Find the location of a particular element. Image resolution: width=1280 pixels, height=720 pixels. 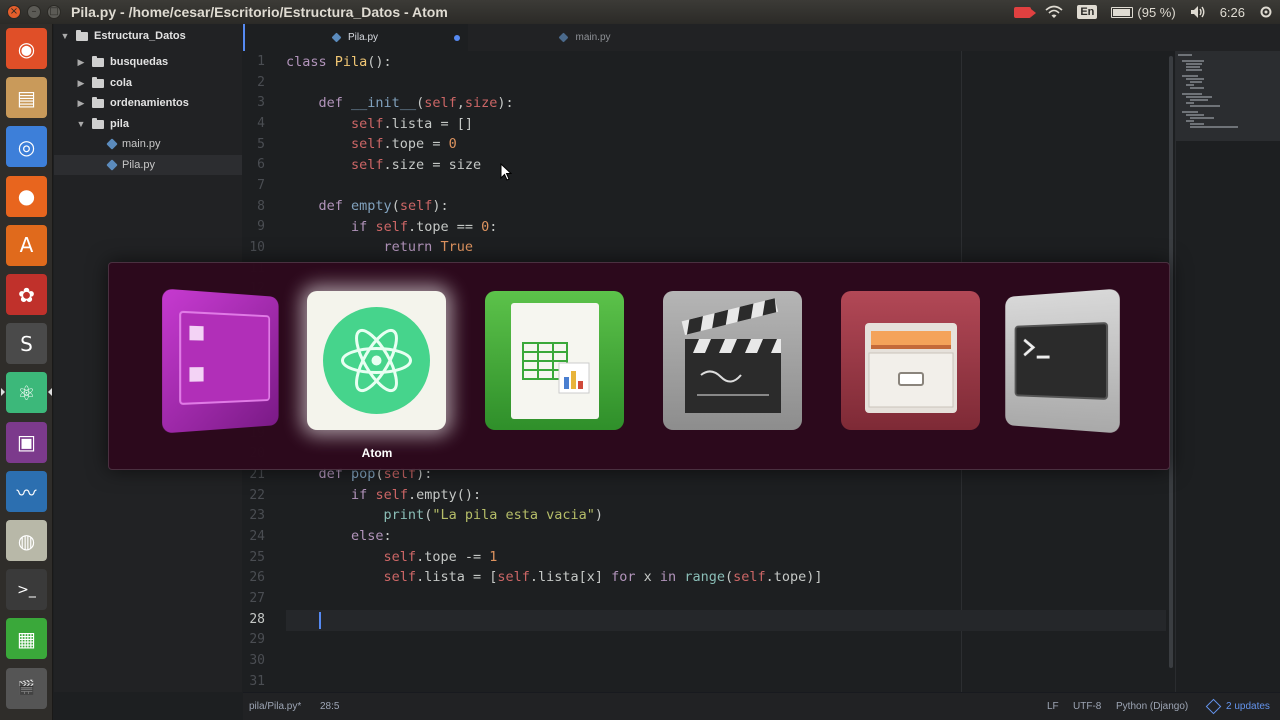

camera-indicator is located at coordinates (1022, 12).